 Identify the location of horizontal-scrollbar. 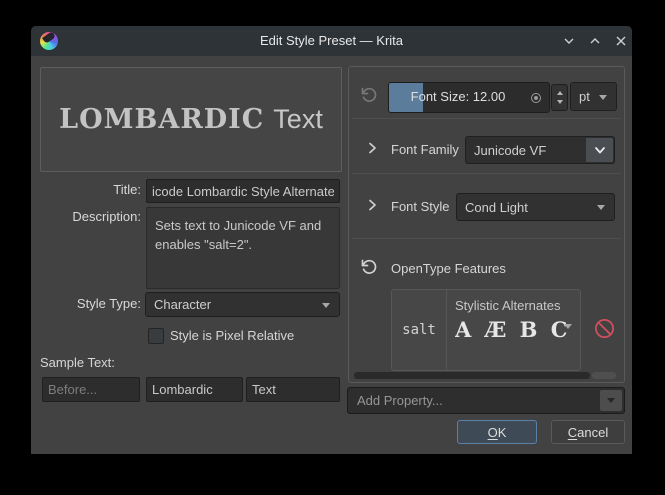
(485, 375).